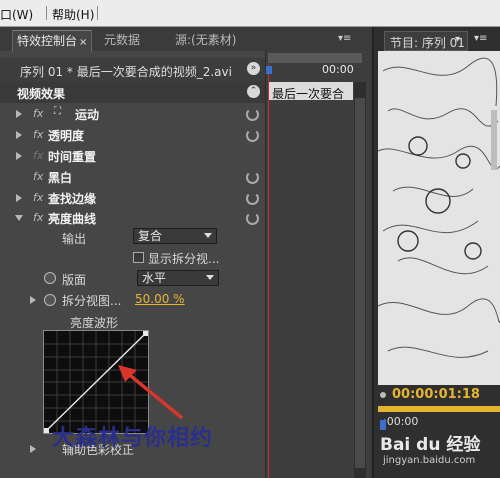 The width and height of the screenshot is (500, 478). What do you see at coordinates (73, 14) in the screenshot?
I see `menu-help: 帮助(H)` at bounding box center [73, 14].